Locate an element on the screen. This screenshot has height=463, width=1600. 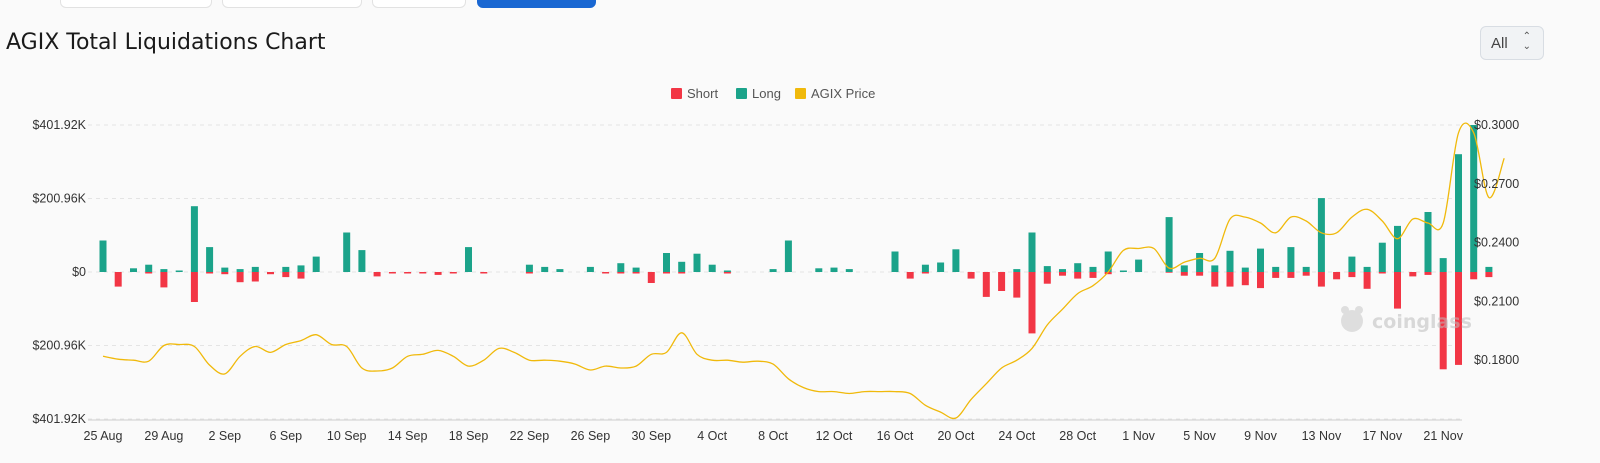
legend-item-long: Long is located at coordinates (758, 93).